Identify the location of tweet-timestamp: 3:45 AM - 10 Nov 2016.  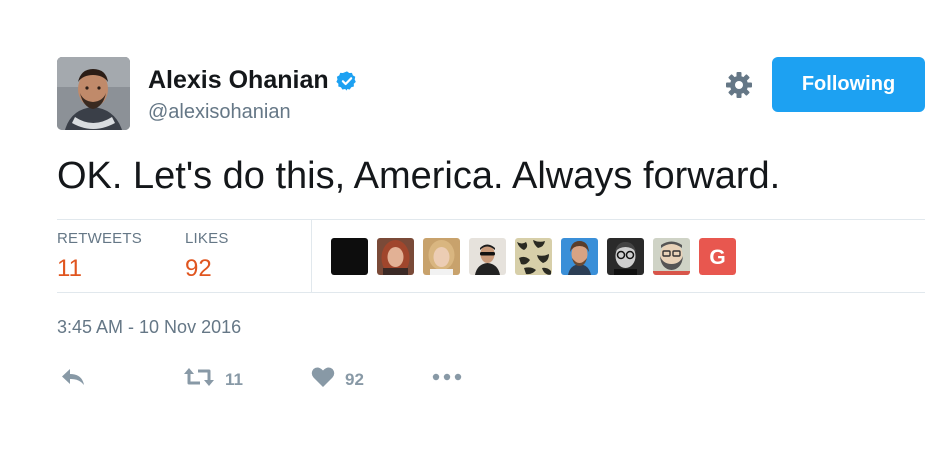
(149, 327).